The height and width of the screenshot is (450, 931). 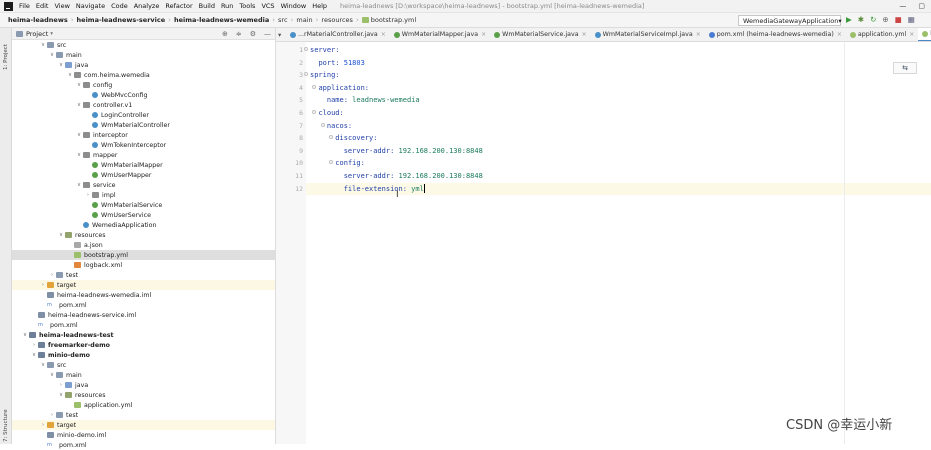 I want to click on tree-item: ∨ heima-leadnews-test, so click(x=143, y=335).